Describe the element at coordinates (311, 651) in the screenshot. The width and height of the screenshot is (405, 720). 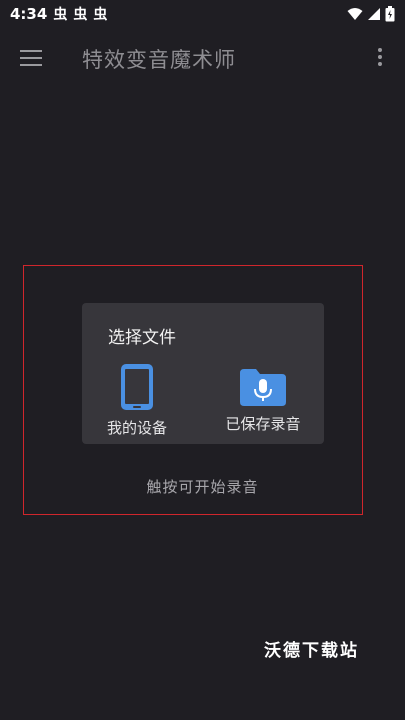
I see `watermark: 沃德下载站` at that location.